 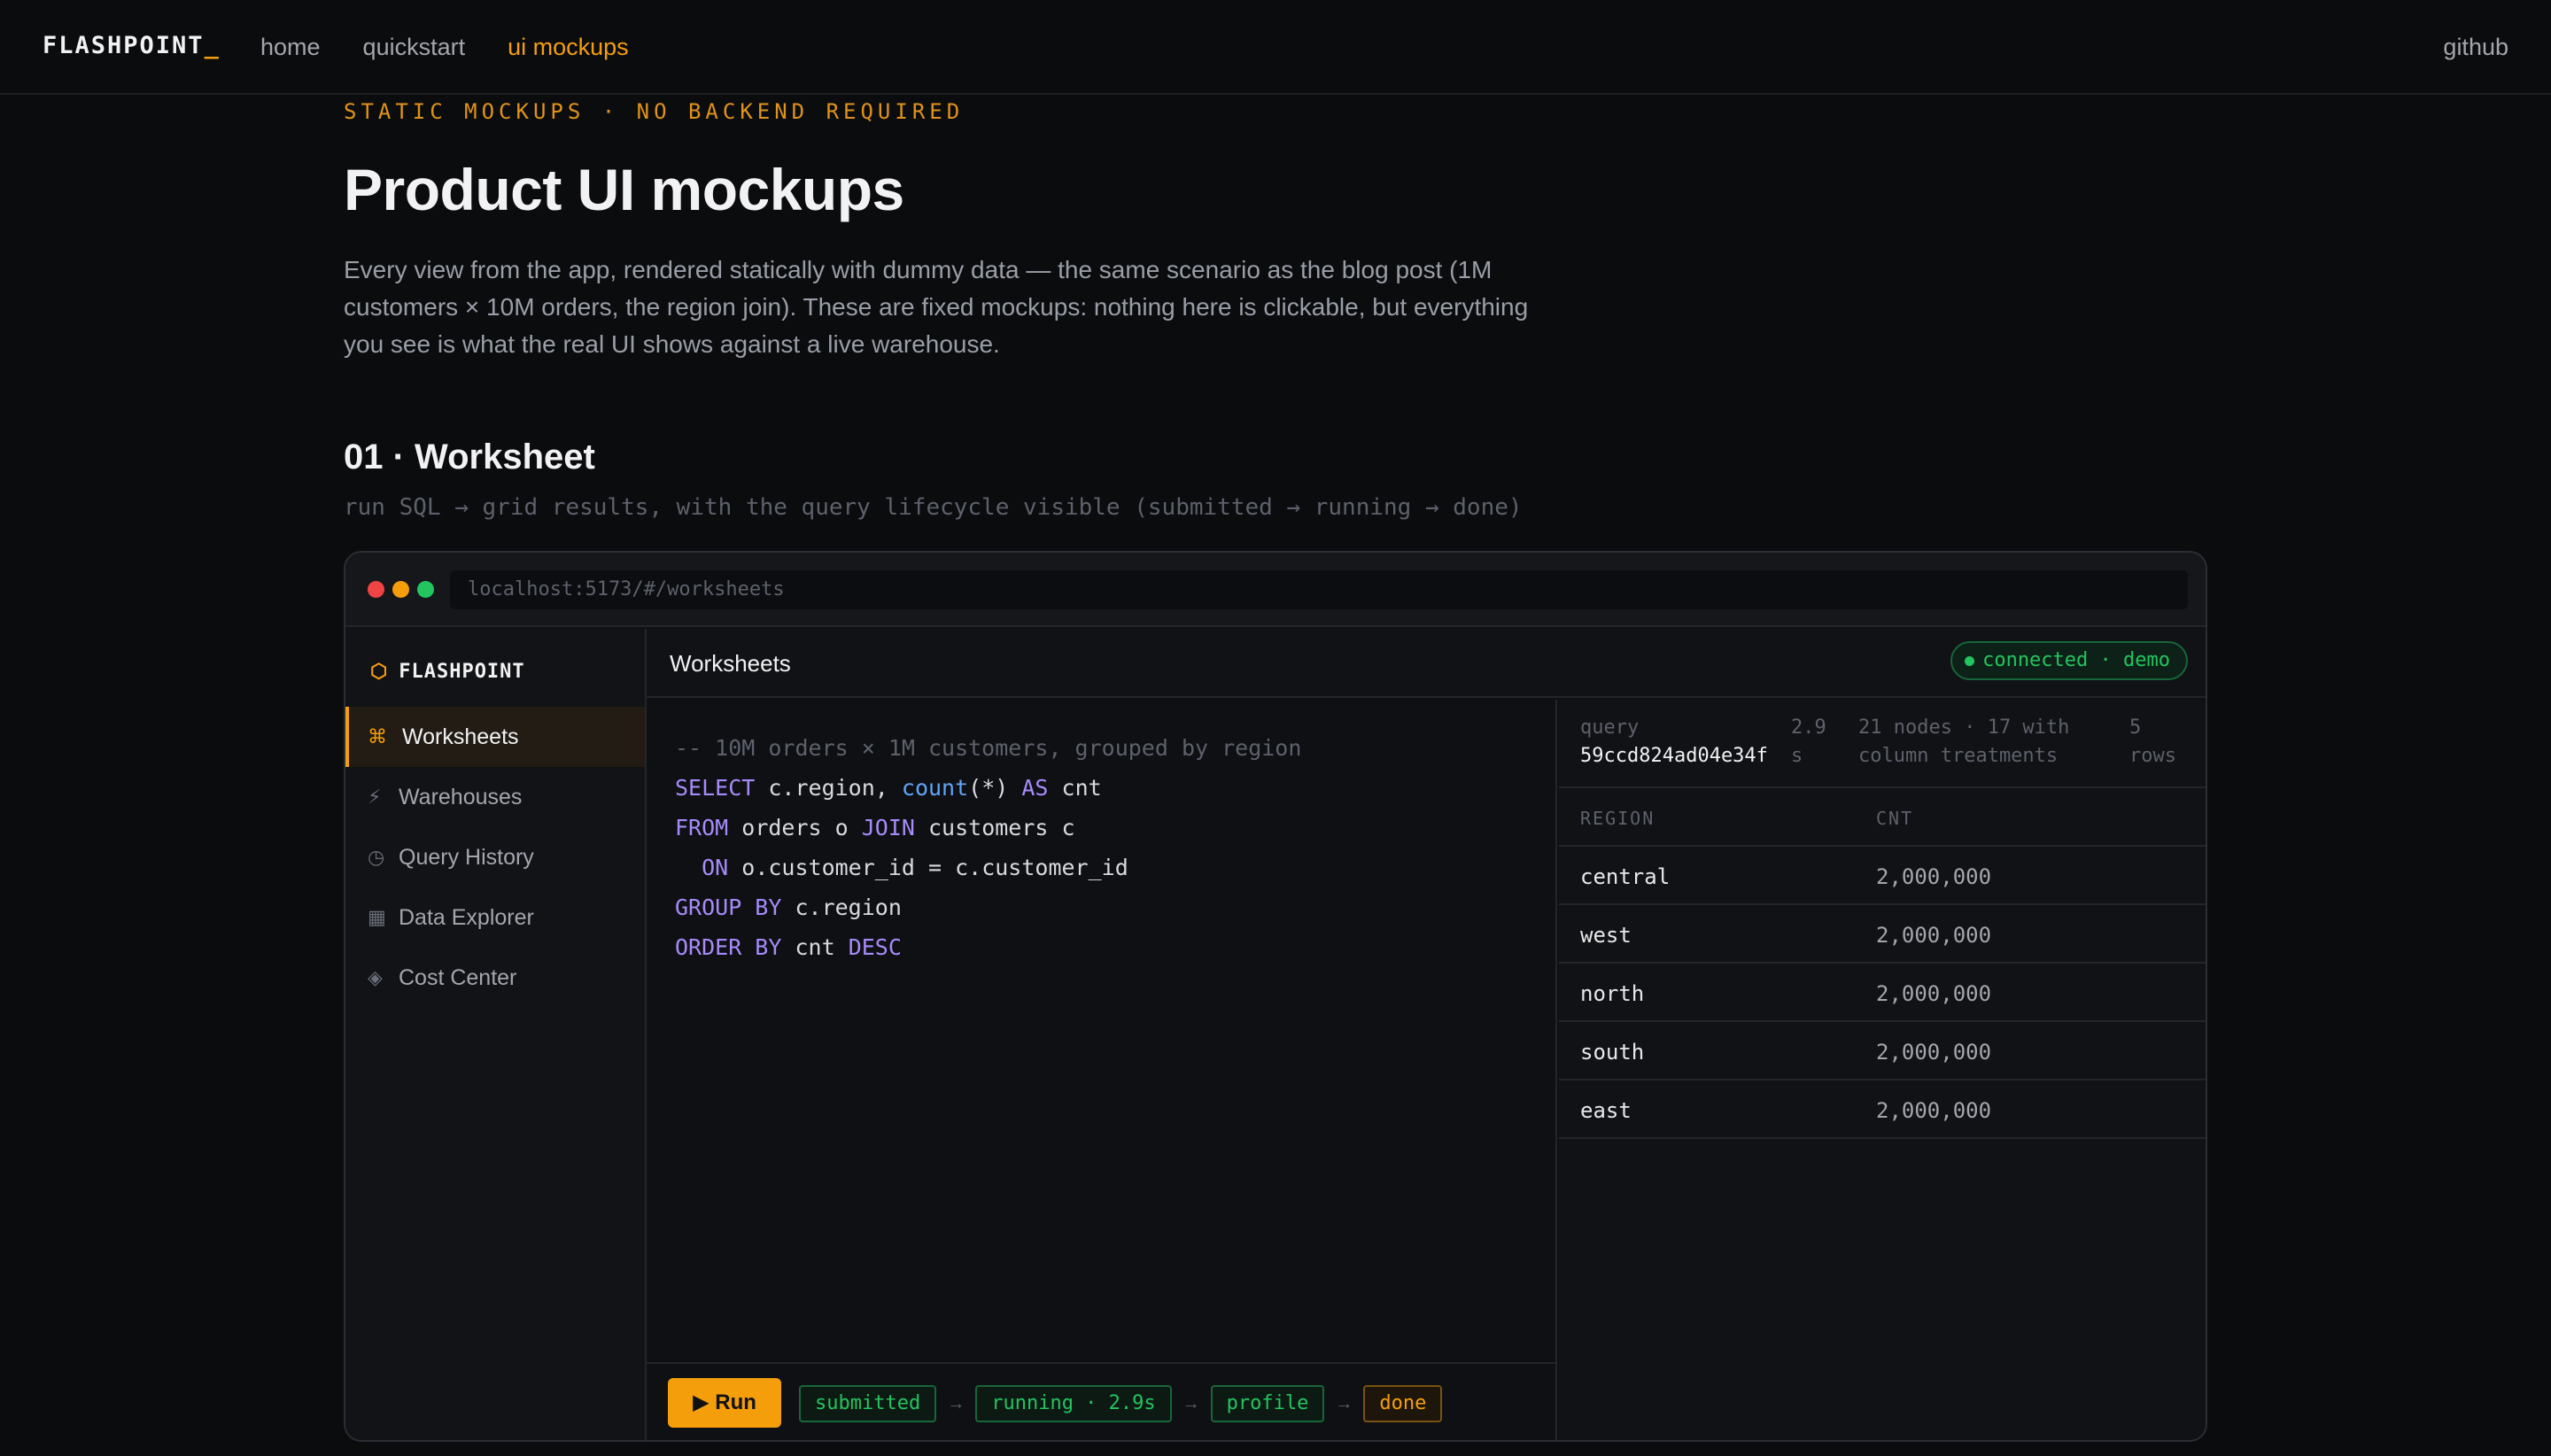 I want to click on sidebar-item-warehouses: ⚡ Warehouses, so click(x=495, y=797).